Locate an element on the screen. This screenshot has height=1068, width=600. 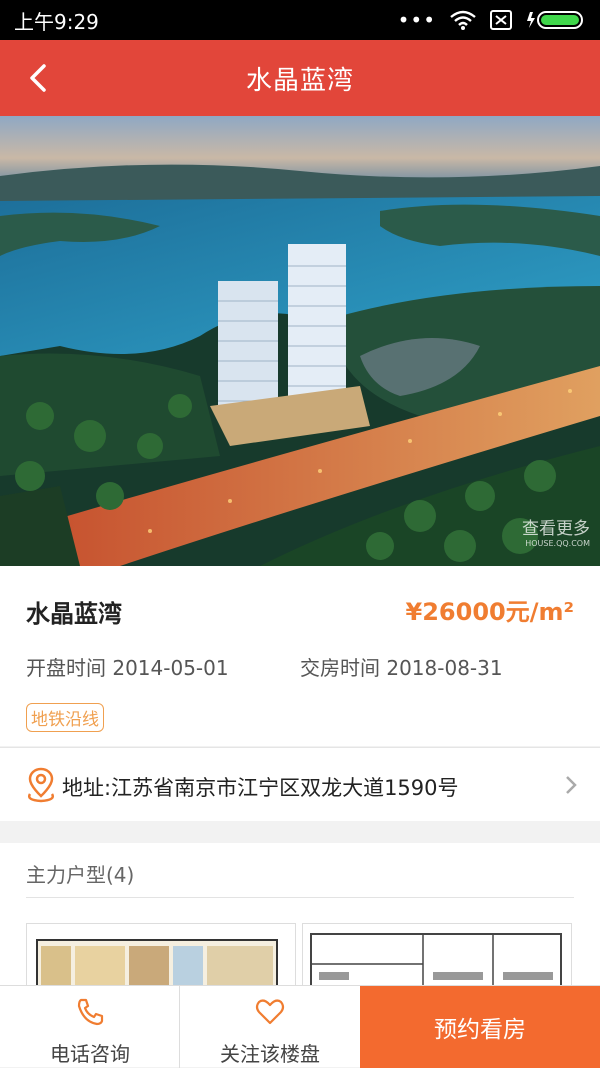
address-row: 地址:江苏省南京市江宁区双龙大道1590号 is located at coordinates (300, 784).